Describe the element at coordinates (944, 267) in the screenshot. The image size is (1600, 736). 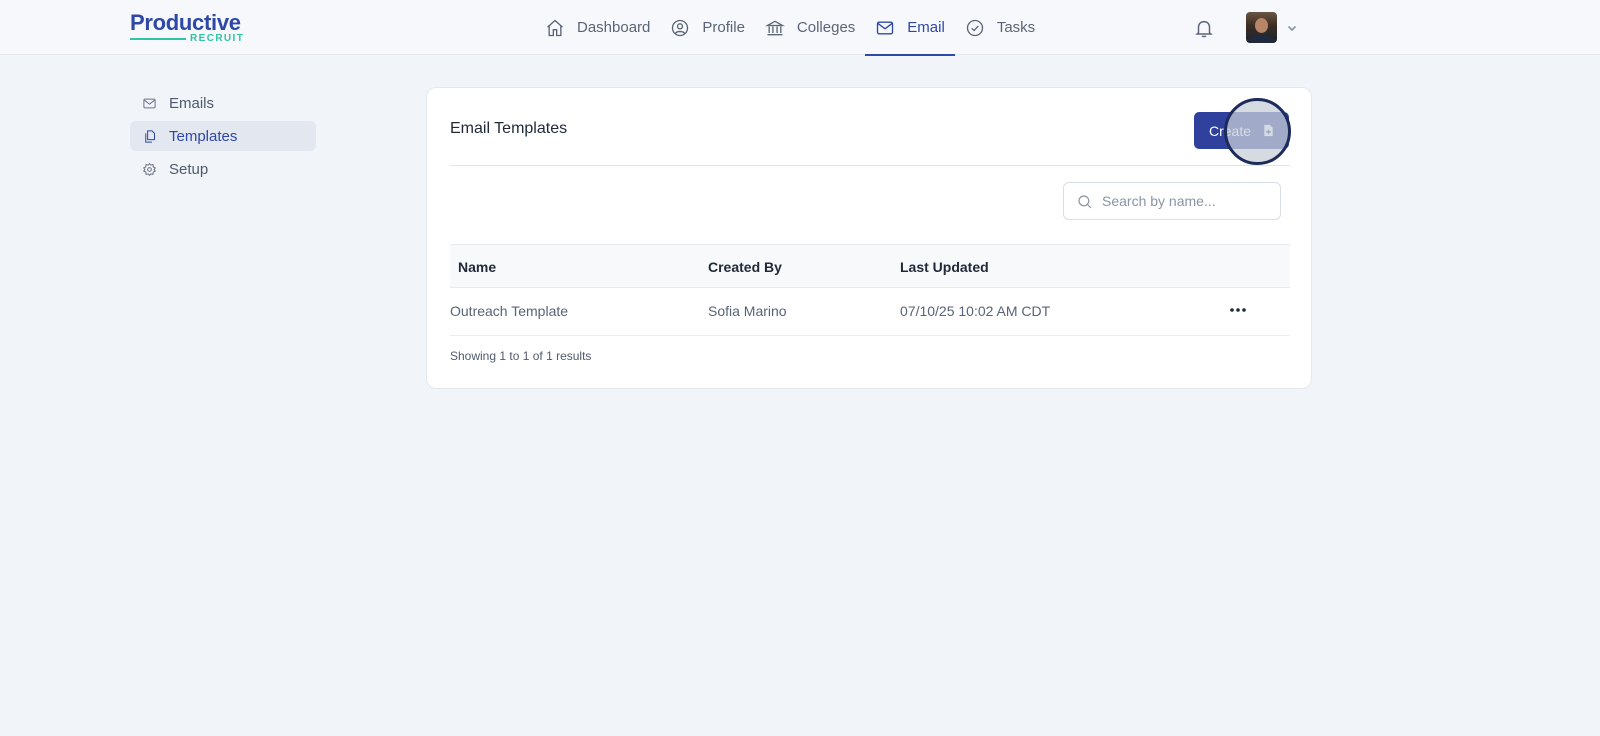
I see `column-header-last-updated: Last Updated` at that location.